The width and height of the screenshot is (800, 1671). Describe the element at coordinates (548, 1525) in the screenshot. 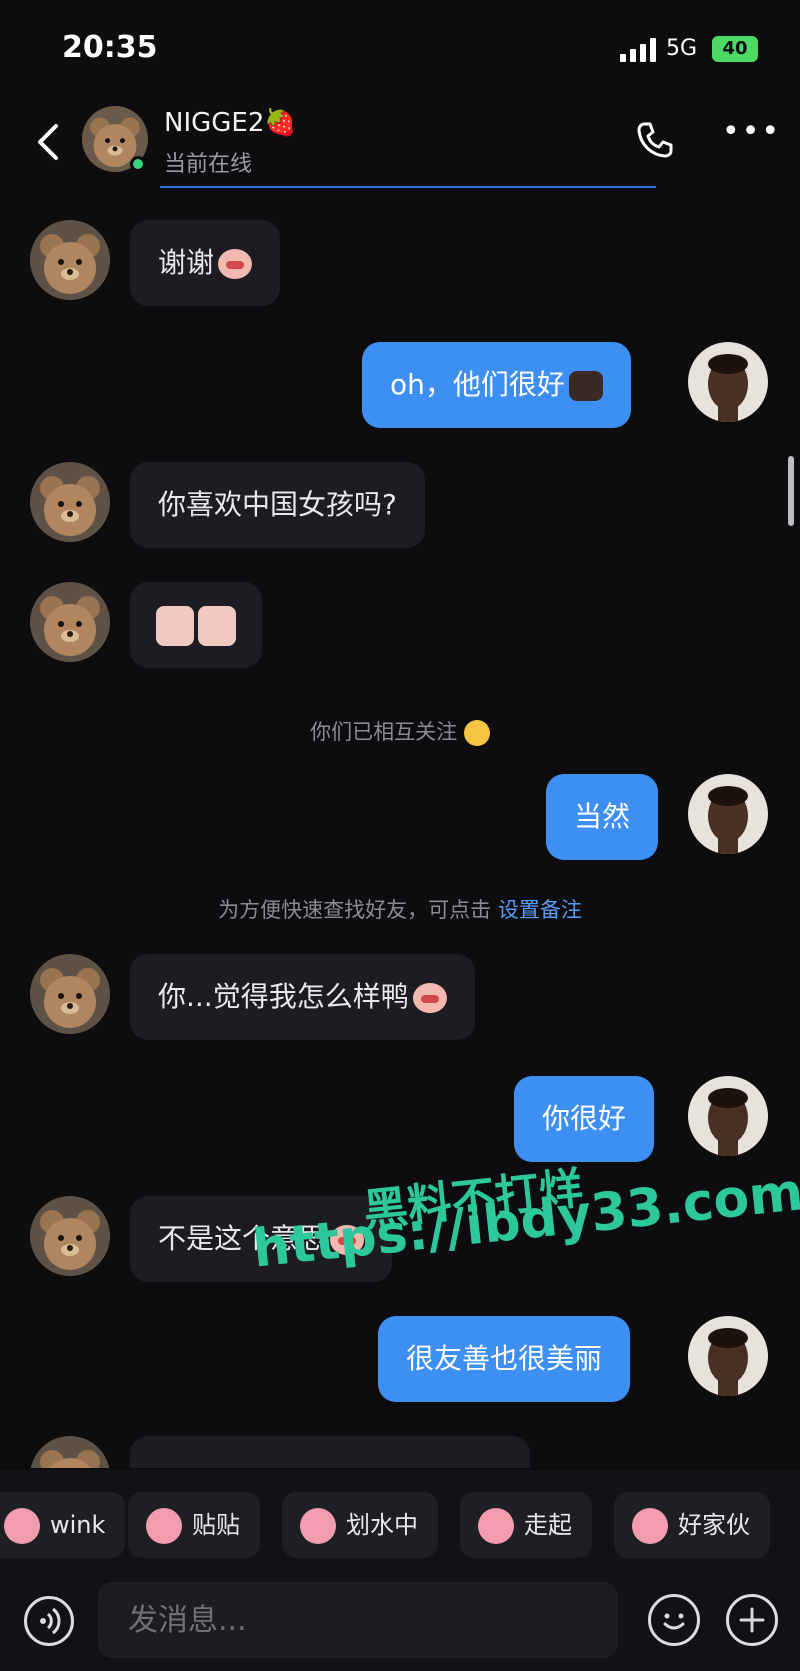

I see `quick-reply-label: 走起` at that location.